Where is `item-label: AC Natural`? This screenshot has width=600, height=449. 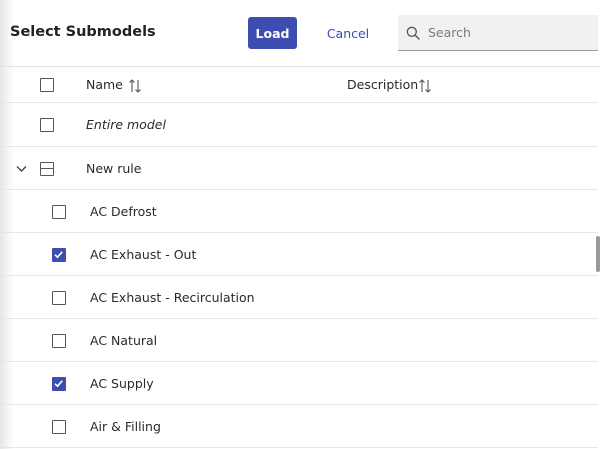 item-label: AC Natural is located at coordinates (124, 340).